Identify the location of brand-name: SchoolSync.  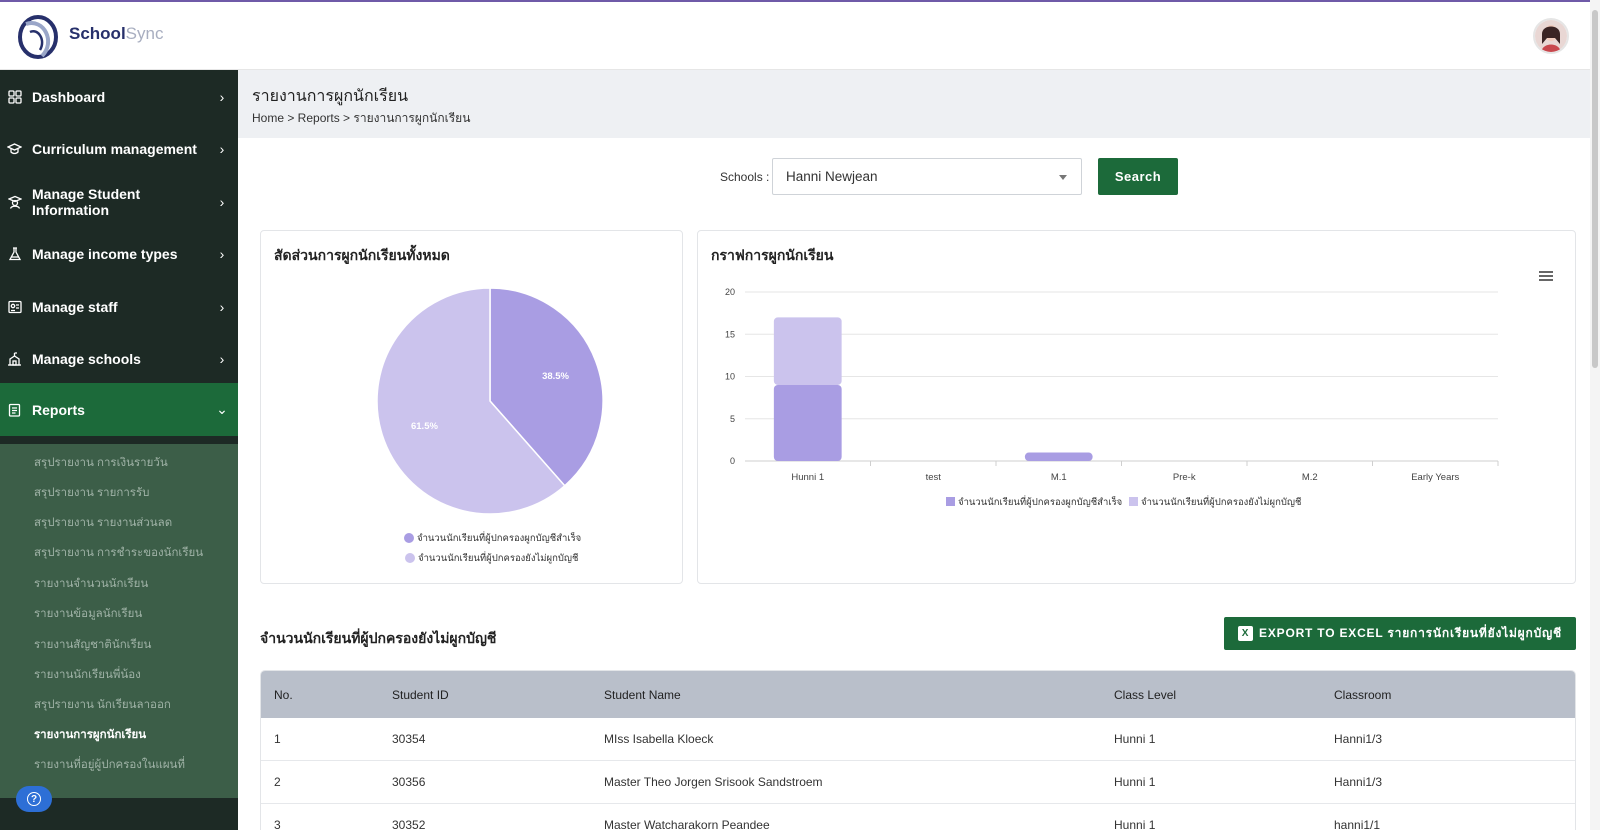
(116, 34).